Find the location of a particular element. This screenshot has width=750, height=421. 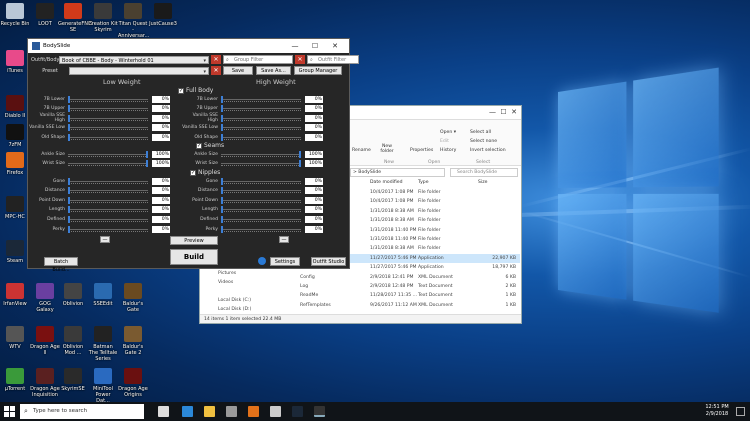

taskbar-search-input: ⌕ Type here to search is located at coordinates (82, 411).